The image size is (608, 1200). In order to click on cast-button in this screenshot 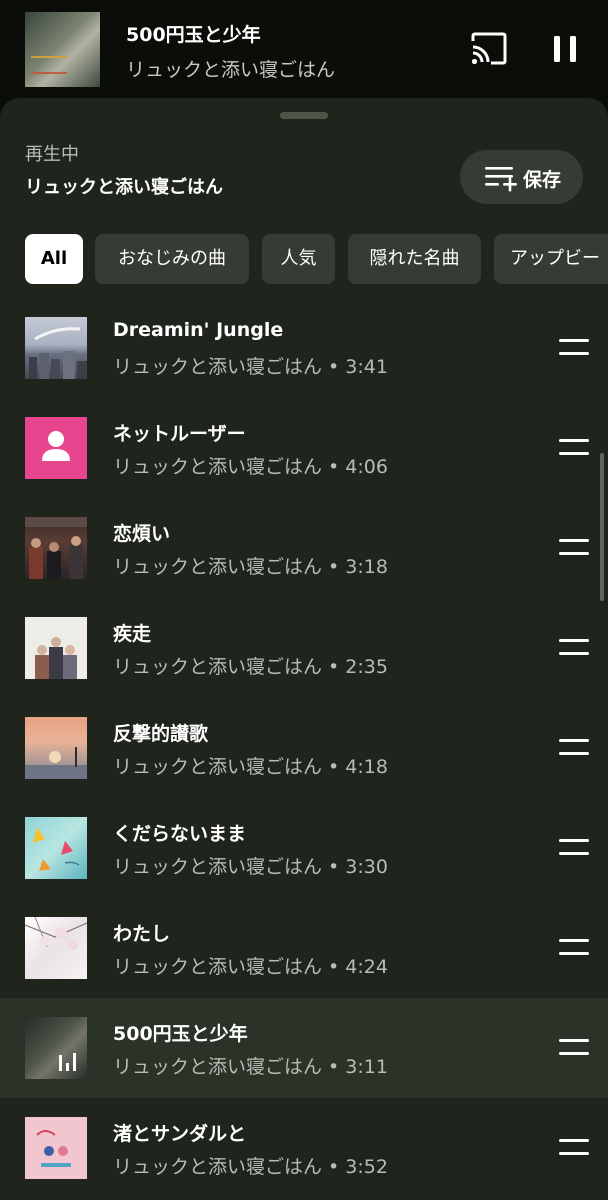, I will do `click(489, 49)`.